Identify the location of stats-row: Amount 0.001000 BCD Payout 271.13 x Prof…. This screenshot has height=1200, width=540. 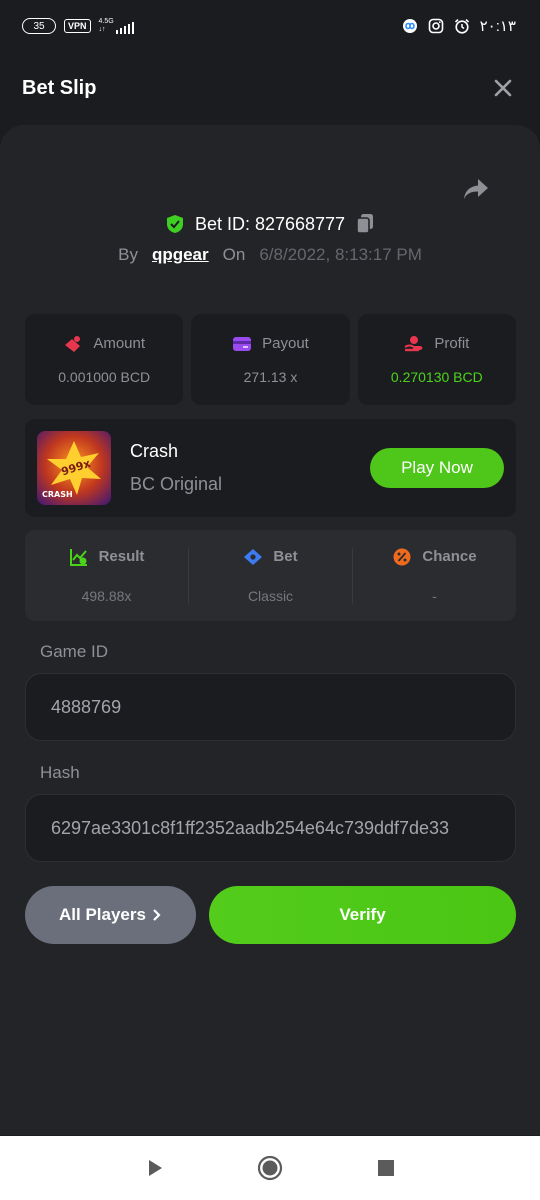
(270, 359).